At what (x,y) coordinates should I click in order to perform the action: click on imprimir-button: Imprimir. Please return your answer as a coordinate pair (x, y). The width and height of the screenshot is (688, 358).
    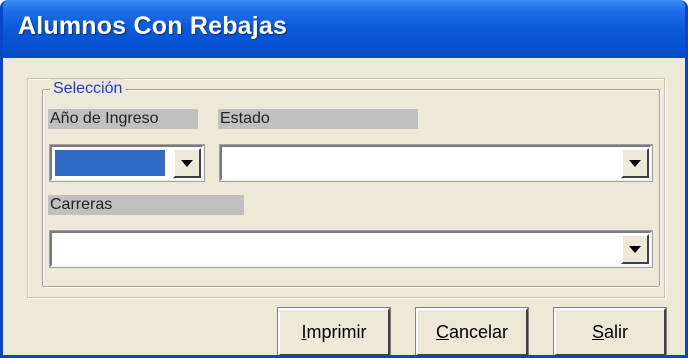
    Looking at the image, I should click on (334, 331).